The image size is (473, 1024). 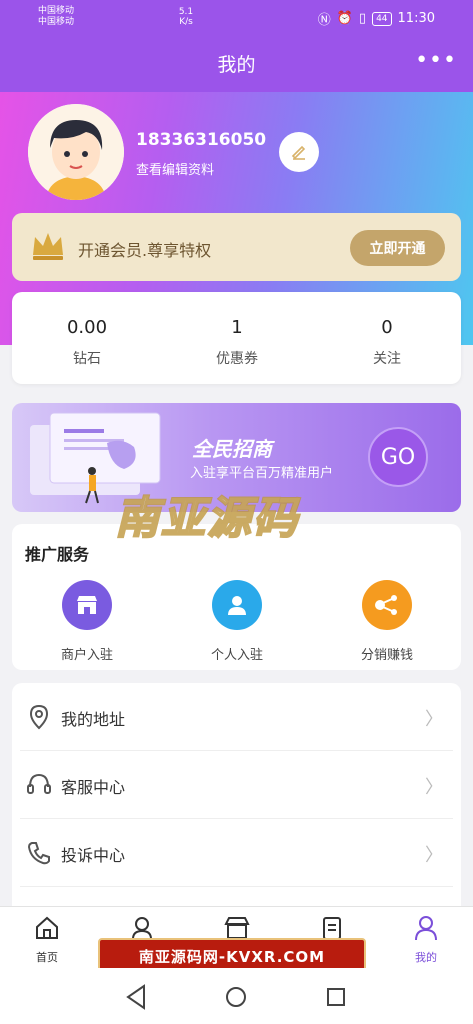 I want to click on carrier-label-2: 中国移动, so click(x=56, y=22).